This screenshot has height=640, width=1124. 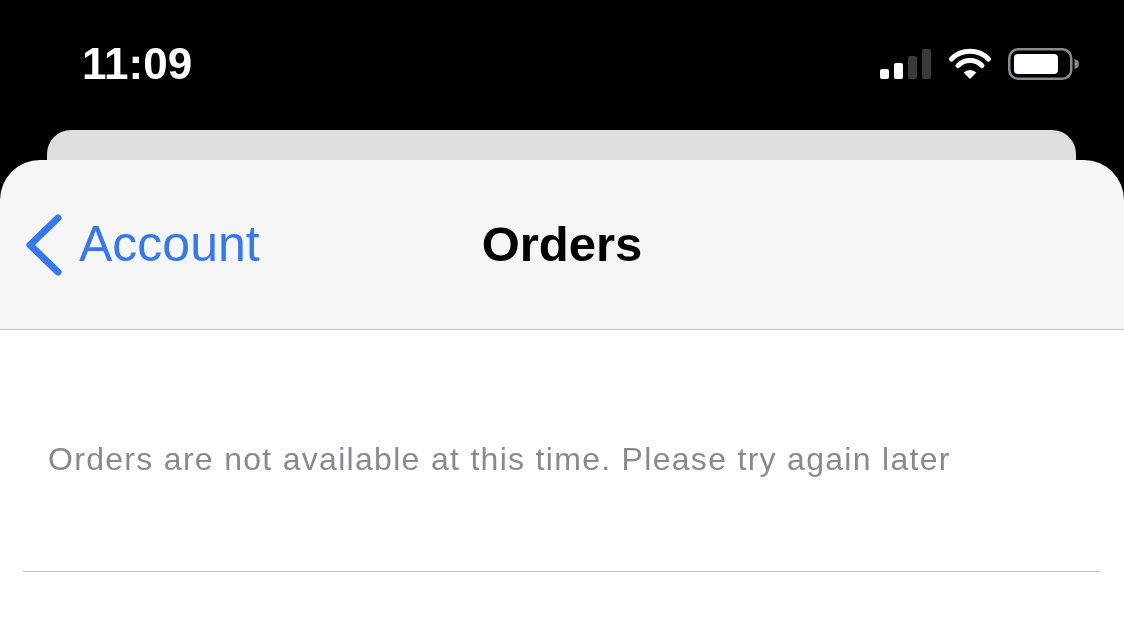 What do you see at coordinates (562, 244) in the screenshot?
I see `nav-title: Orders` at bounding box center [562, 244].